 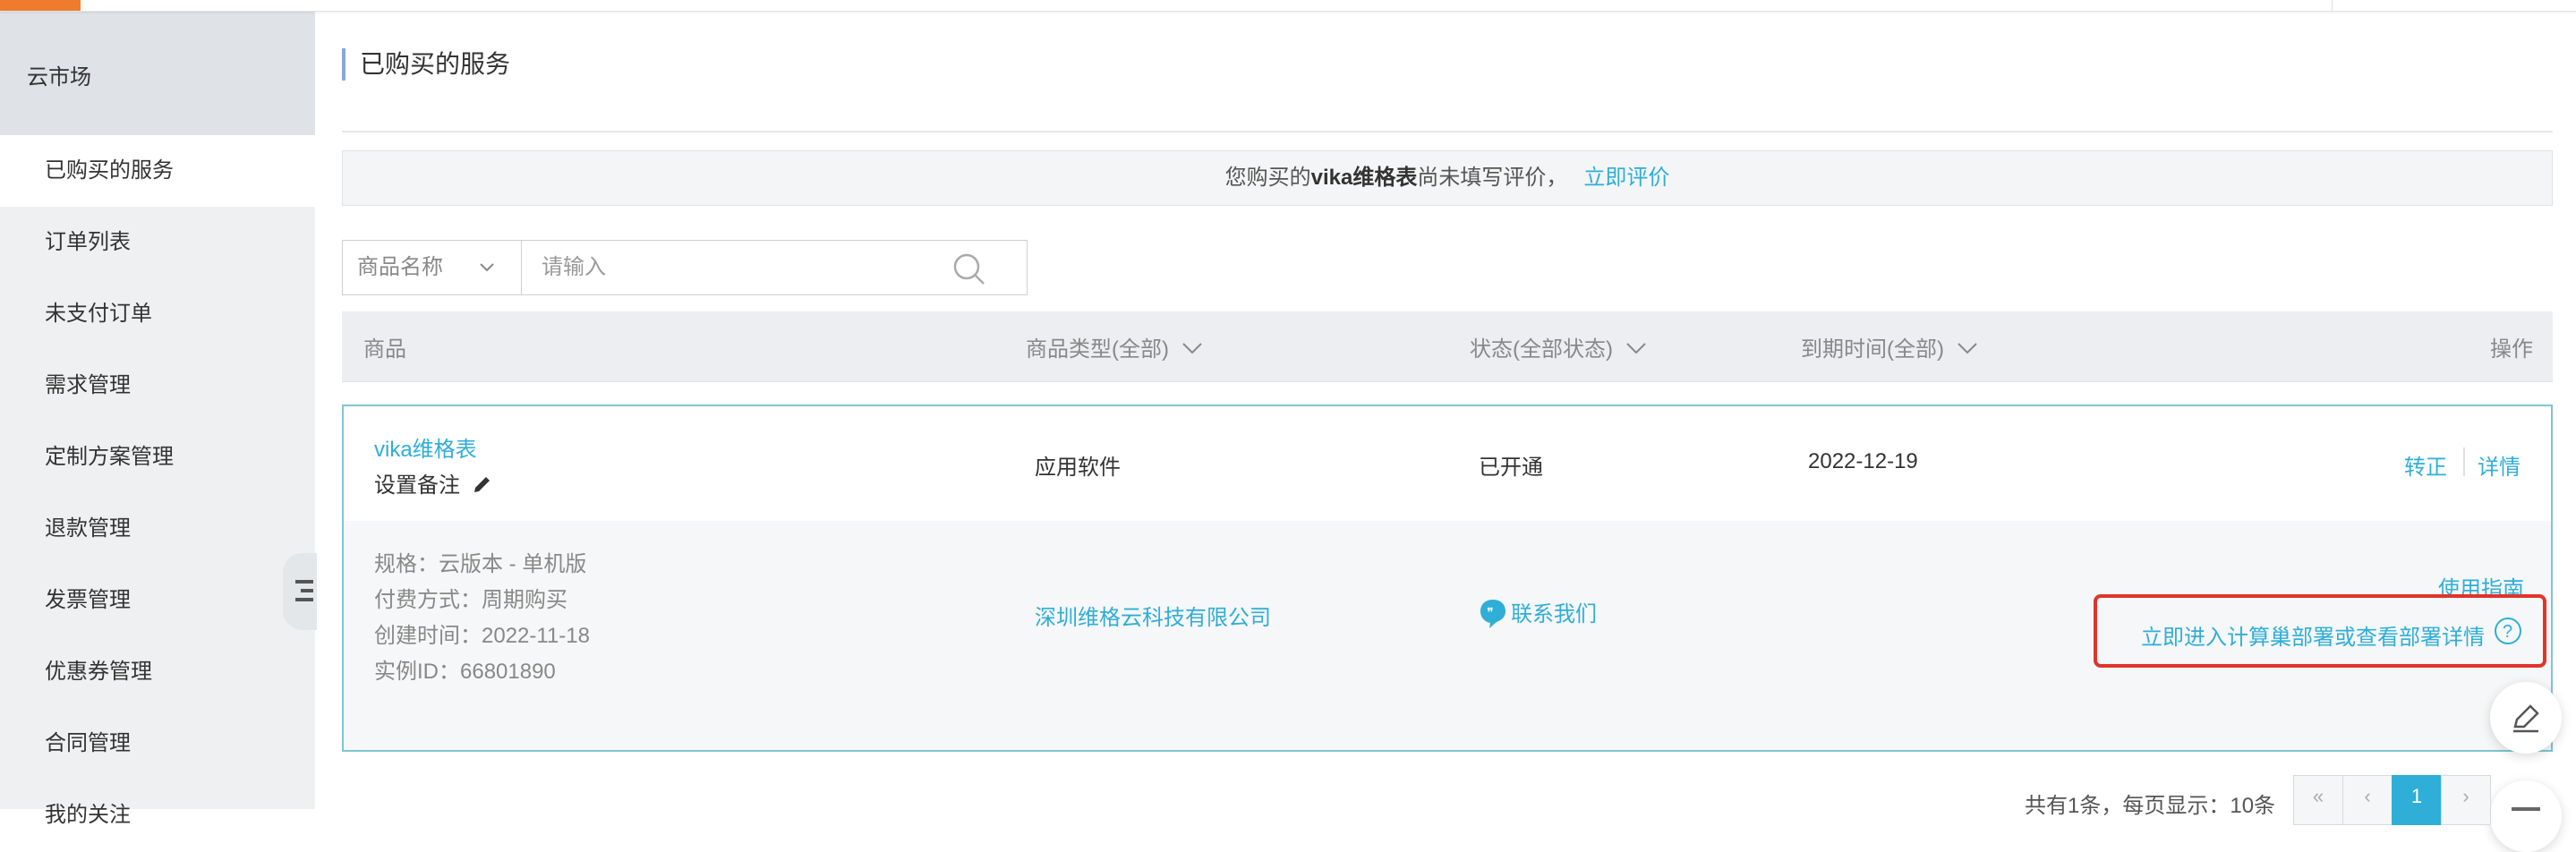 I want to click on page-next-button: ›, so click(x=2466, y=800).